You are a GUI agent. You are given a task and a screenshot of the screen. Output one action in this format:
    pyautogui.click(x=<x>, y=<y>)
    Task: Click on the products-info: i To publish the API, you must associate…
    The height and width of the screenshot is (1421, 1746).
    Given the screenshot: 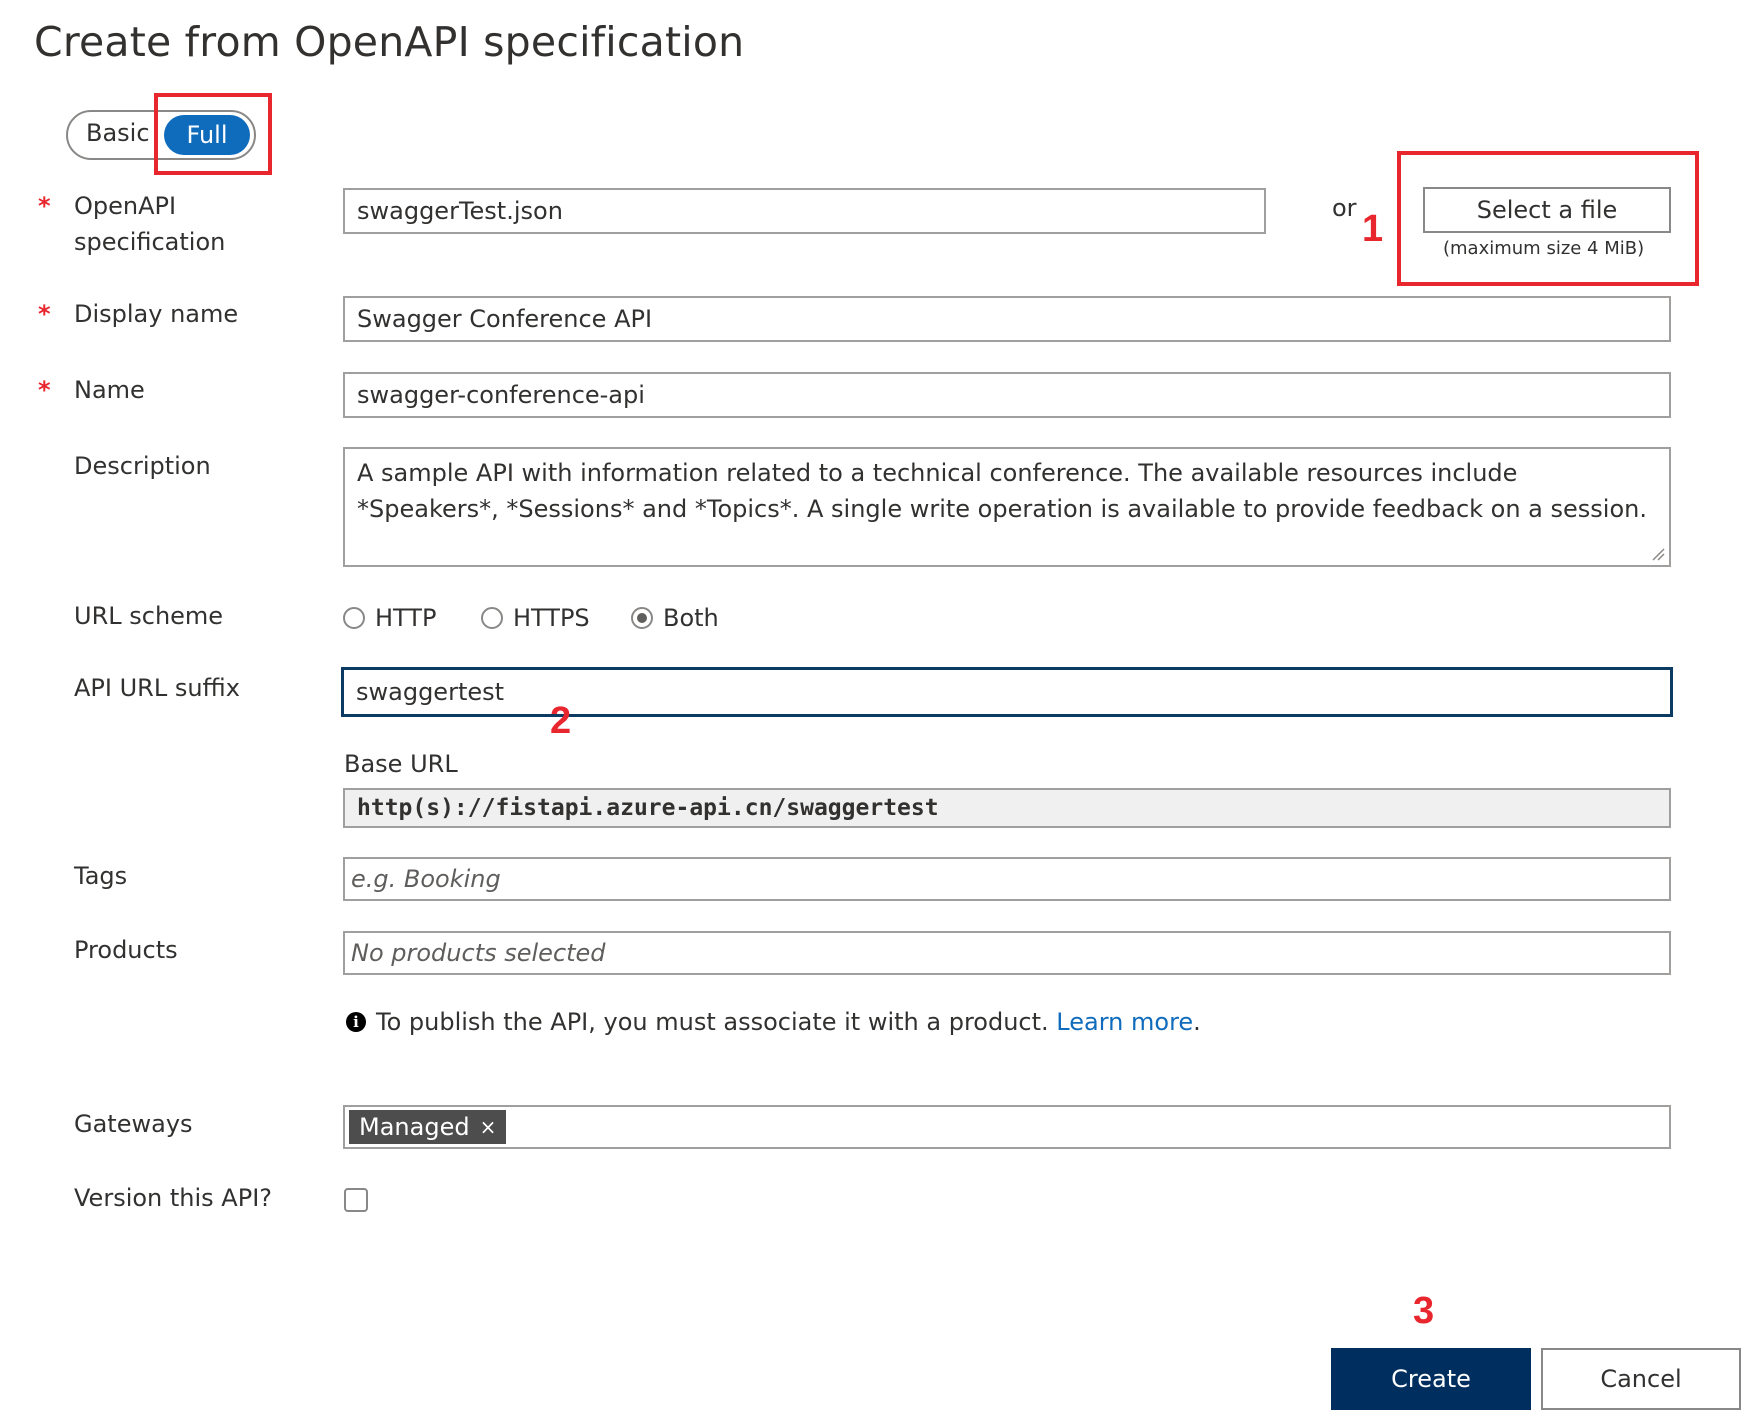 What is the action you would take?
    pyautogui.click(x=773, y=1022)
    